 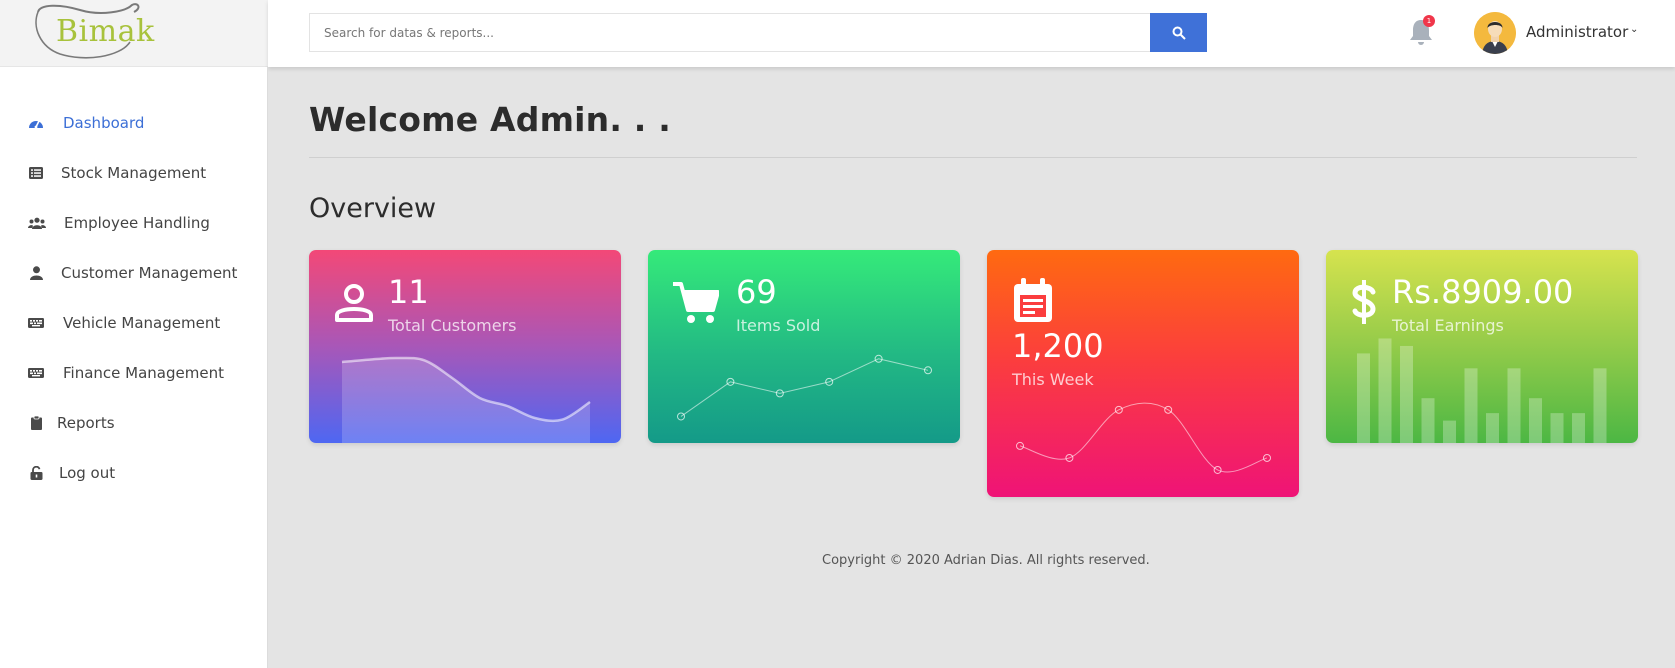 I want to click on sidebar-item-log-out: Log out, so click(x=134, y=473).